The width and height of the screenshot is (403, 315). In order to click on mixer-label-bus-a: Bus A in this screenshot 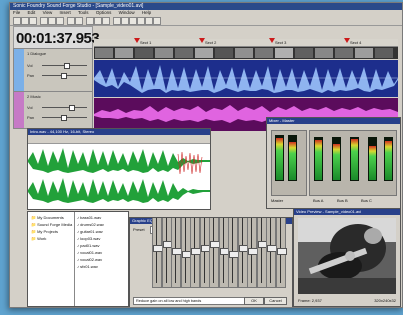, I will do `click(318, 200)`.